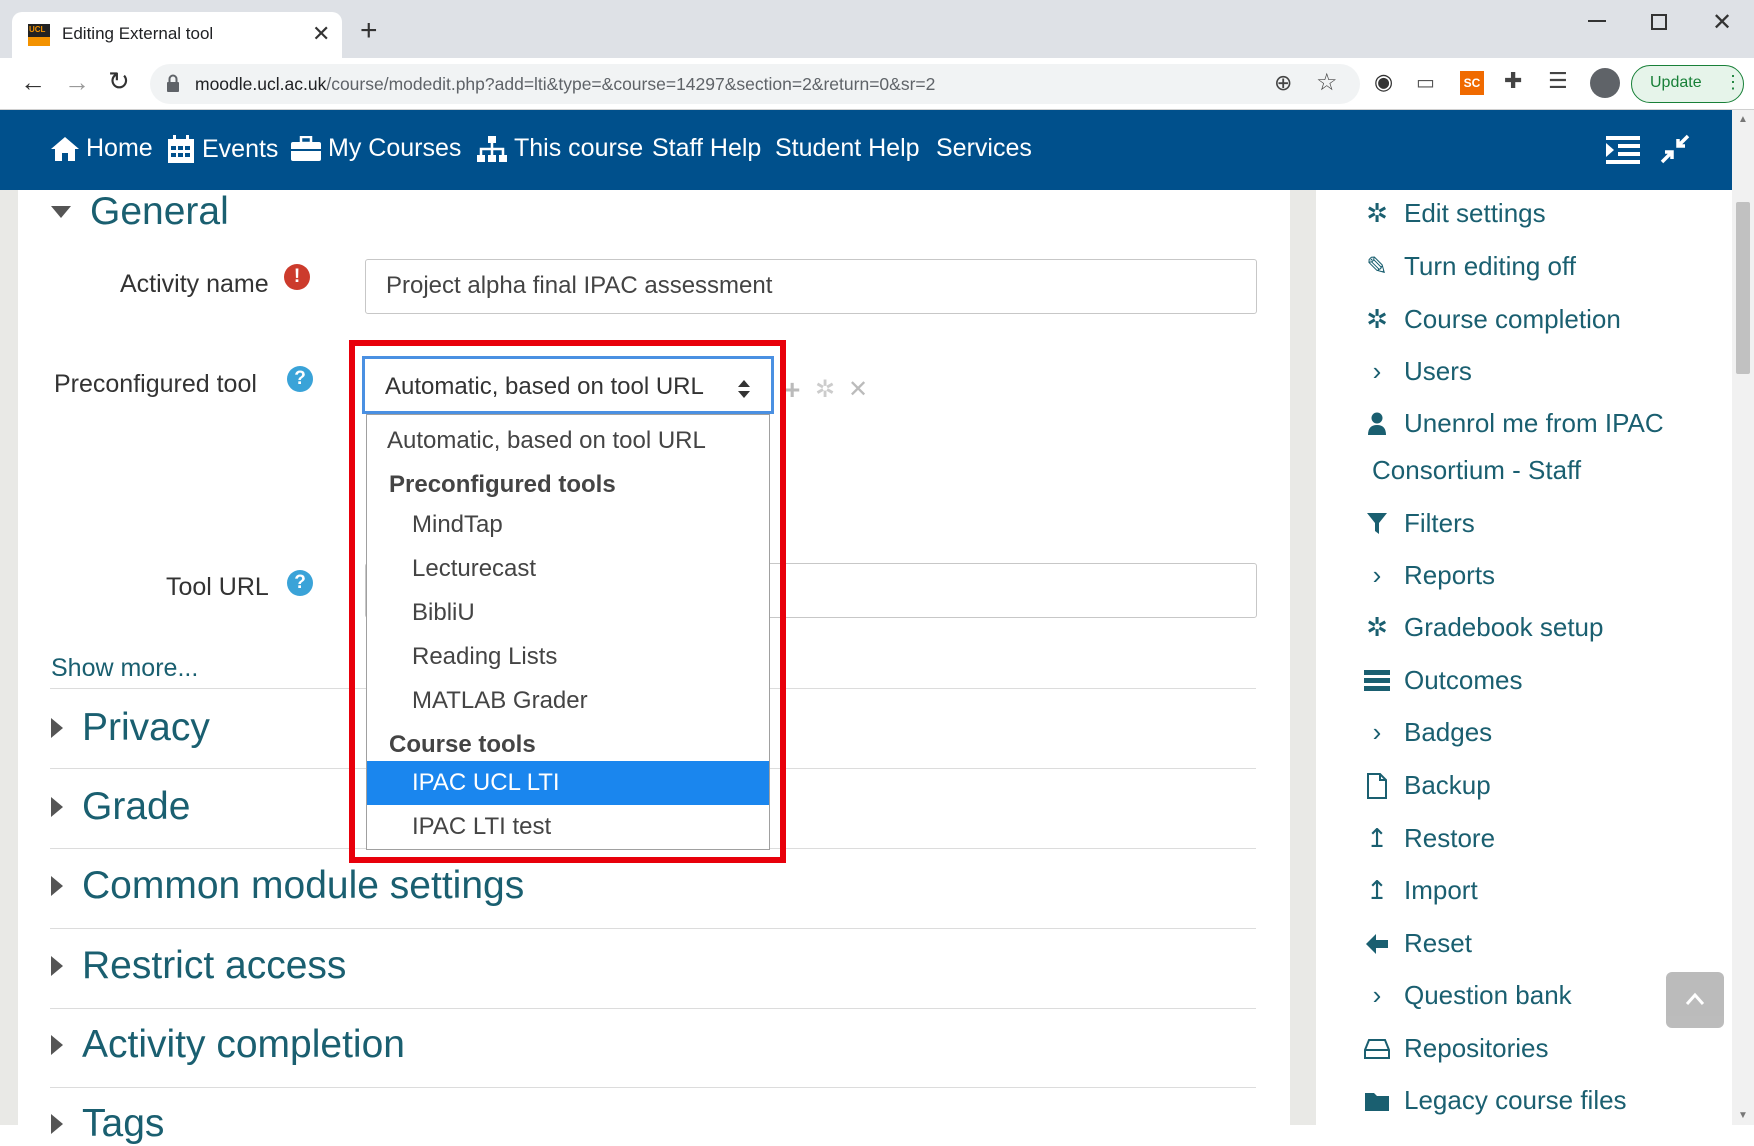 The width and height of the screenshot is (1754, 1146). Describe the element at coordinates (119, 81) in the screenshot. I see `reload-icon: ↻` at that location.